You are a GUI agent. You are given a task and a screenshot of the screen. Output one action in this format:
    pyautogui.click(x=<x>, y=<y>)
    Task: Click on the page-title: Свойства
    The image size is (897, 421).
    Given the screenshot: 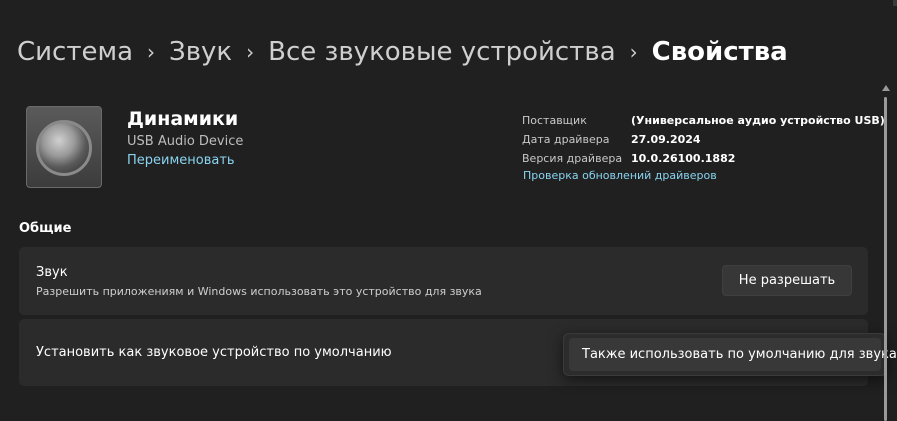 What is the action you would take?
    pyautogui.click(x=719, y=52)
    